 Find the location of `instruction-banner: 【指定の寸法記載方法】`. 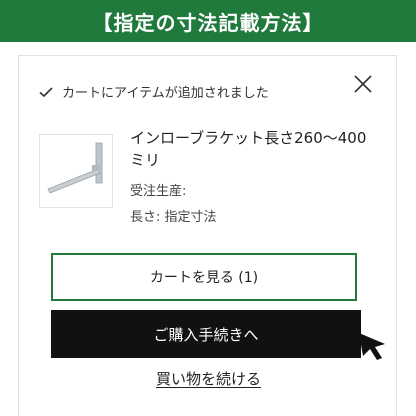

instruction-banner: 【指定の寸法記載方法】 is located at coordinates (208, 21).